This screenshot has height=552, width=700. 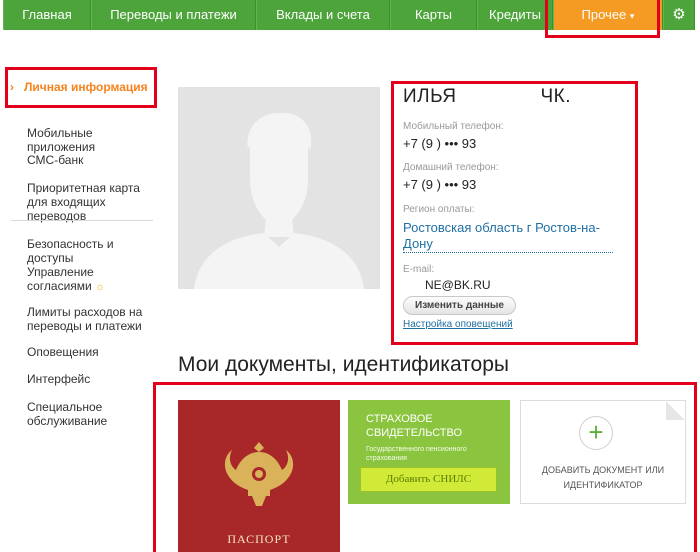 What do you see at coordinates (173, 15) in the screenshot?
I see `nav-item-transfers: Переводы и платежи` at bounding box center [173, 15].